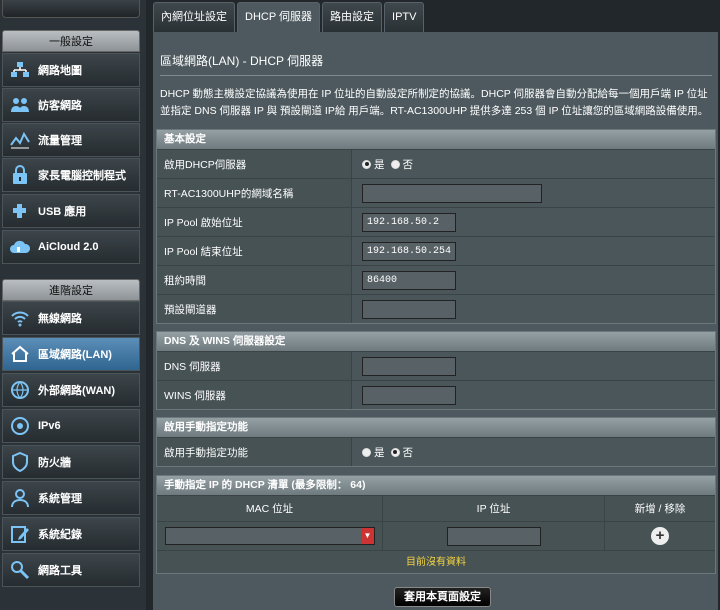  What do you see at coordinates (20, 211) in the screenshot?
I see `usb-application-icon` at bounding box center [20, 211].